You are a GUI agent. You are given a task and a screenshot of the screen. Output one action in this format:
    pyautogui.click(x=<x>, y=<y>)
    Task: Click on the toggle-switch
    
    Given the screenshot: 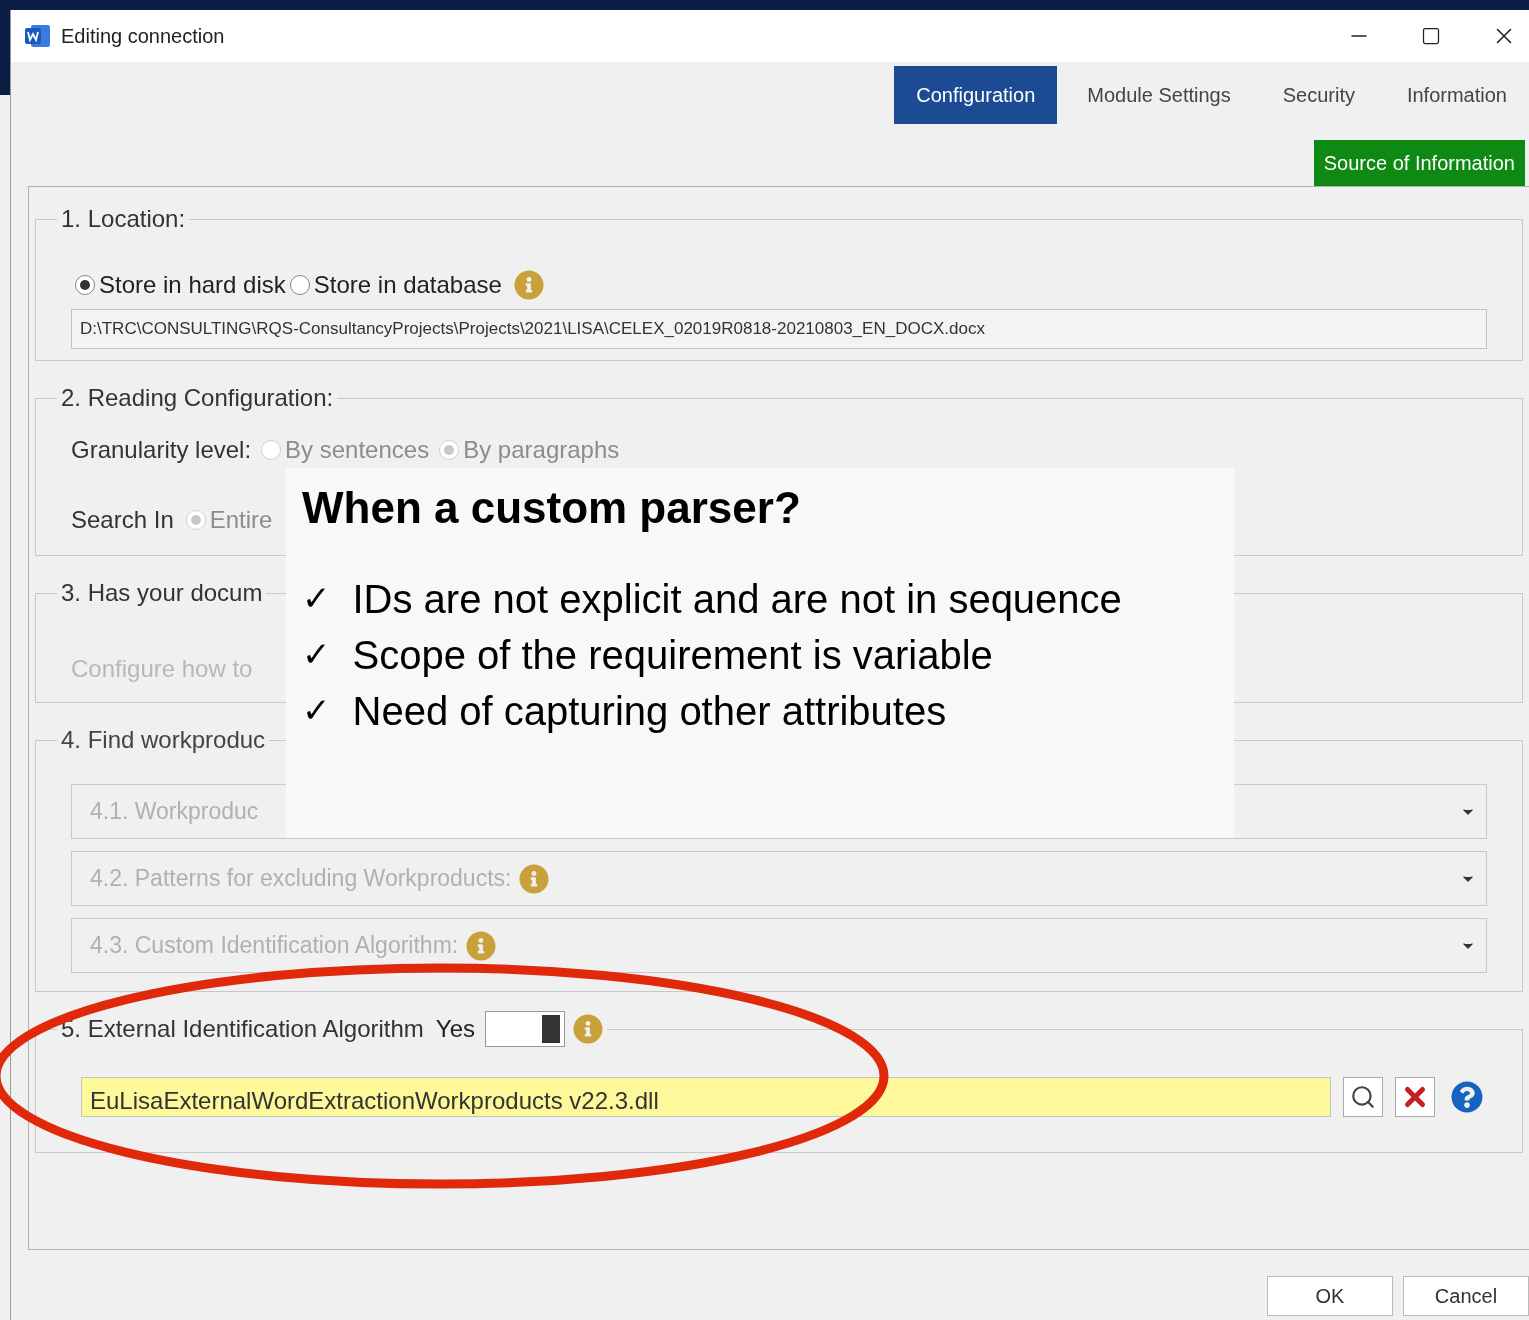 What is the action you would take?
    pyautogui.click(x=525, y=1029)
    